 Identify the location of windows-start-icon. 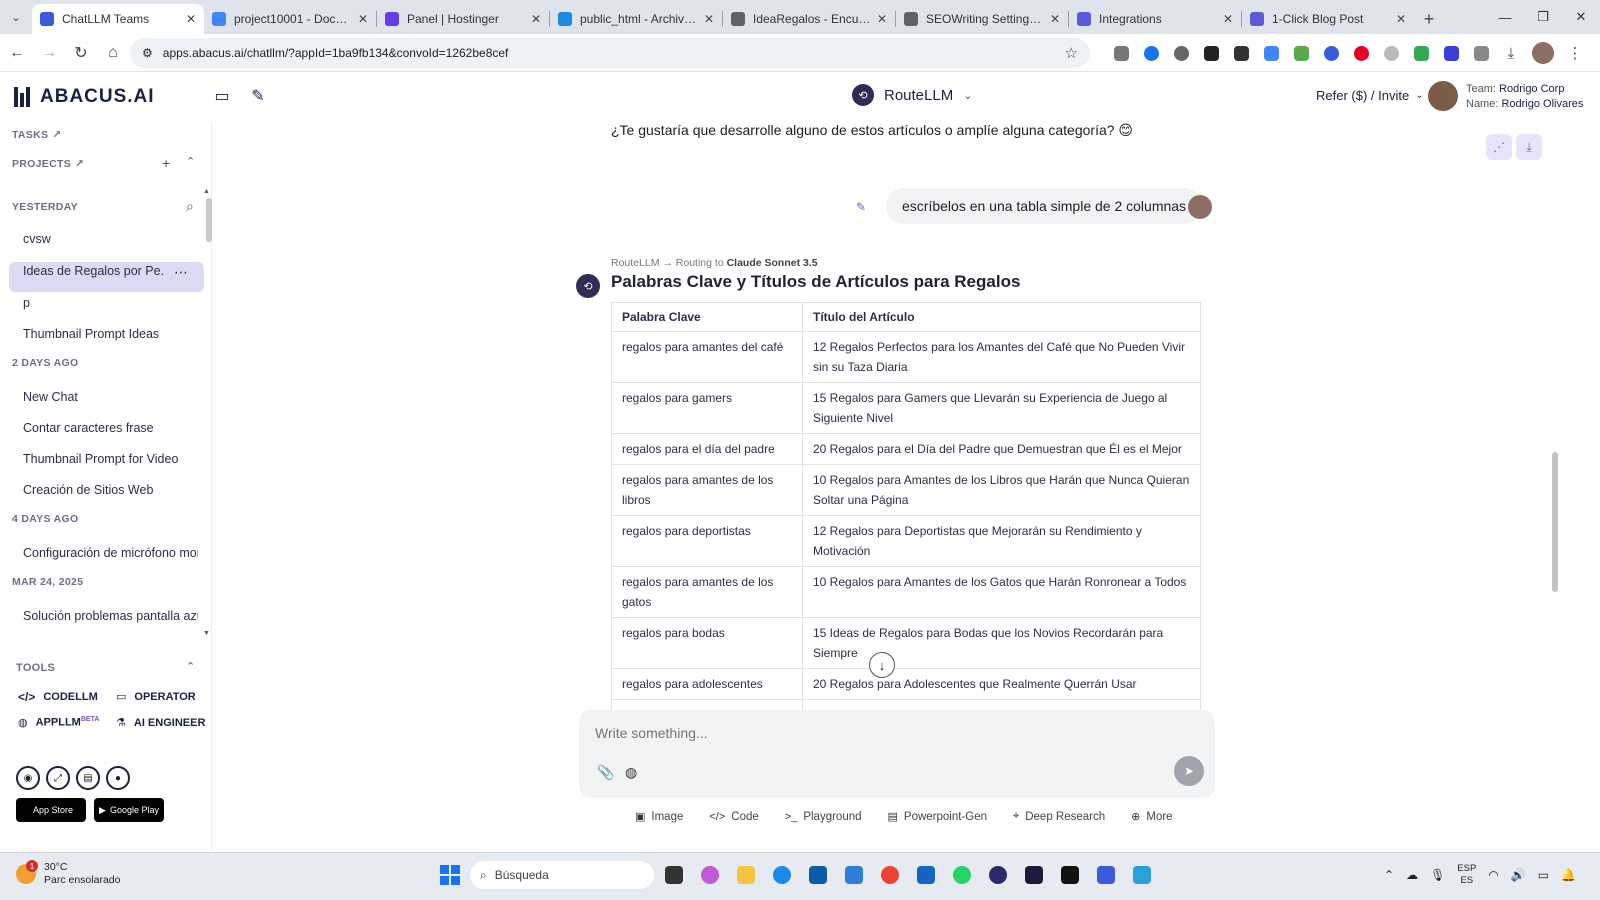
(450, 875).